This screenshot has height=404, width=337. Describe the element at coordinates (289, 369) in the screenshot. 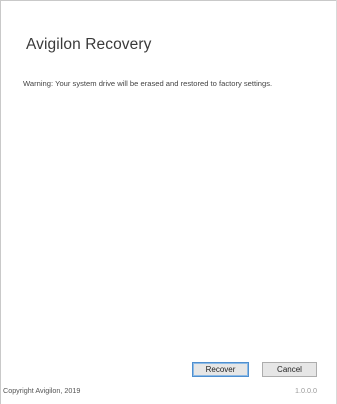

I see `cancel-button: Cancel` at that location.